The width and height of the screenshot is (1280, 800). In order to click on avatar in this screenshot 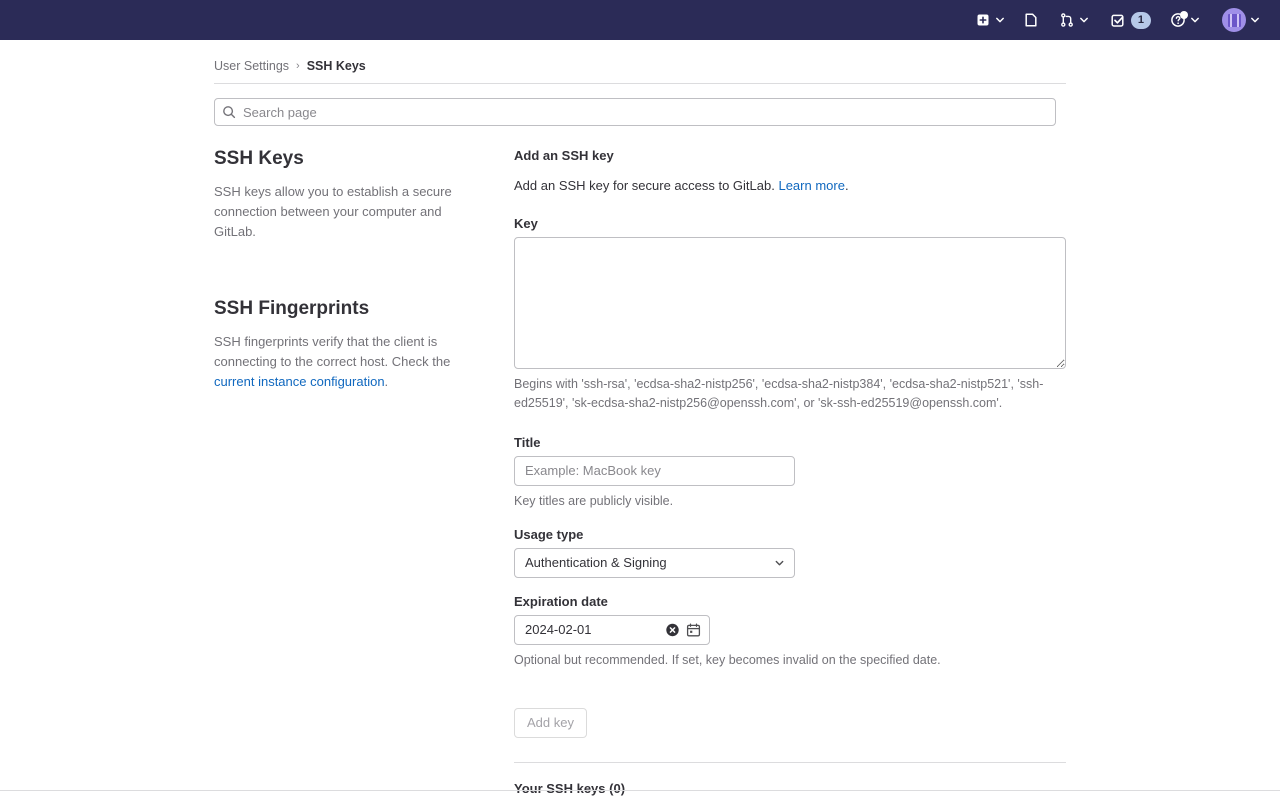, I will do `click(1234, 20)`.